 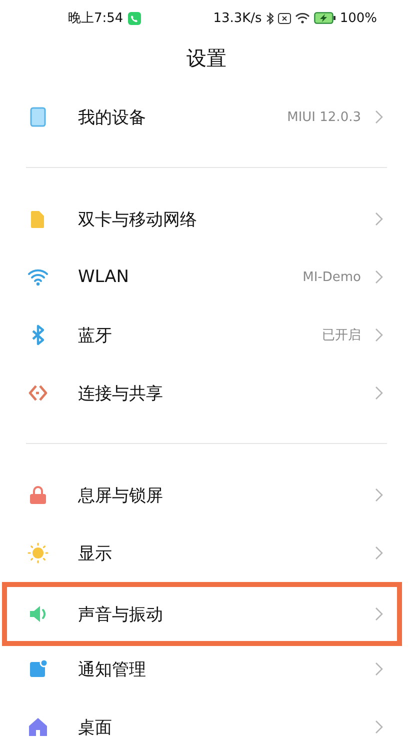 What do you see at coordinates (358, 18) in the screenshot?
I see `battery-percent: 100%` at bounding box center [358, 18].